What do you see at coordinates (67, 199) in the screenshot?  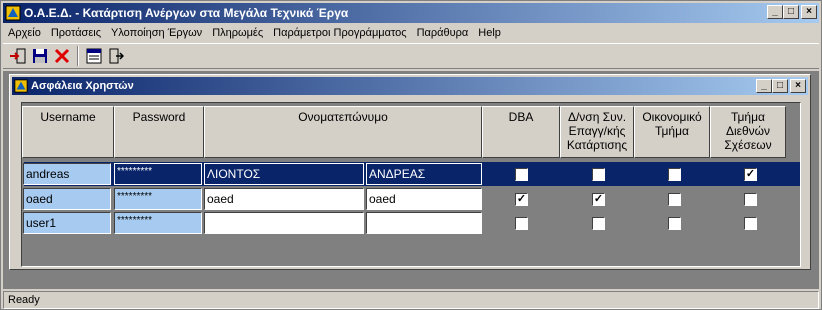 I see `cell-username: oaed` at bounding box center [67, 199].